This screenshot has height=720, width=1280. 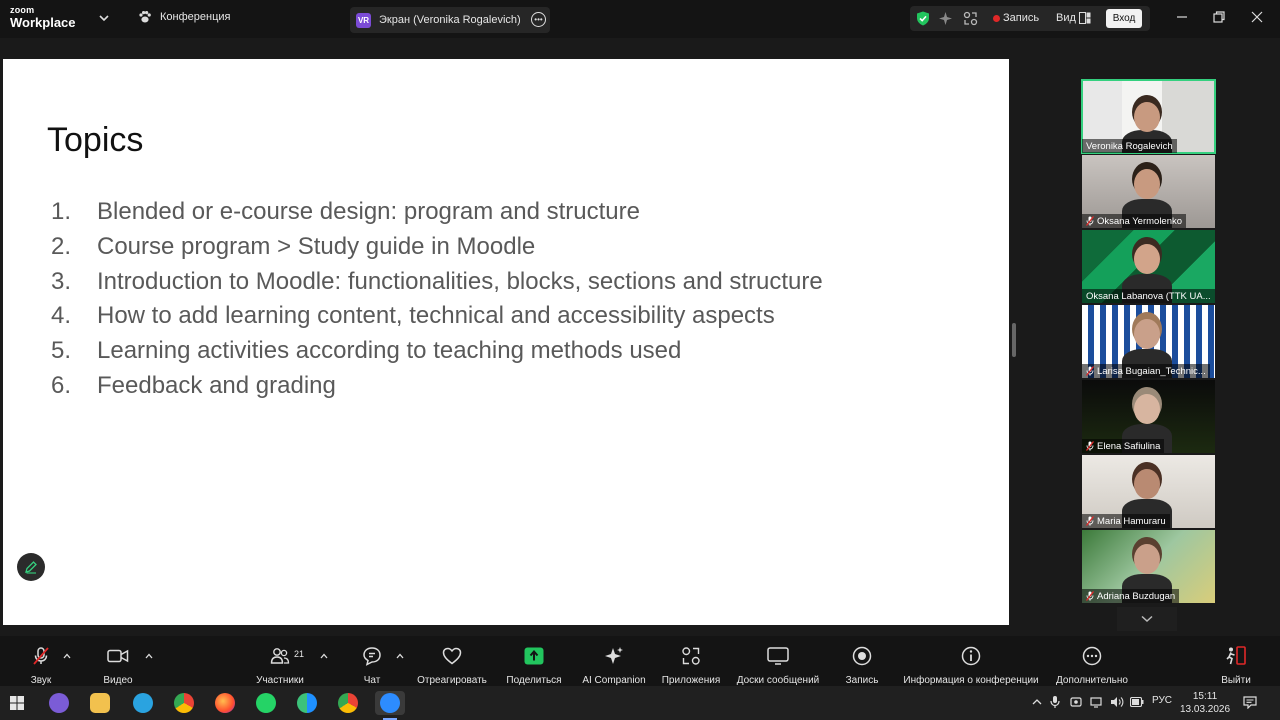 What do you see at coordinates (104, 18) in the screenshot?
I see `chevron-down-icon` at bounding box center [104, 18].